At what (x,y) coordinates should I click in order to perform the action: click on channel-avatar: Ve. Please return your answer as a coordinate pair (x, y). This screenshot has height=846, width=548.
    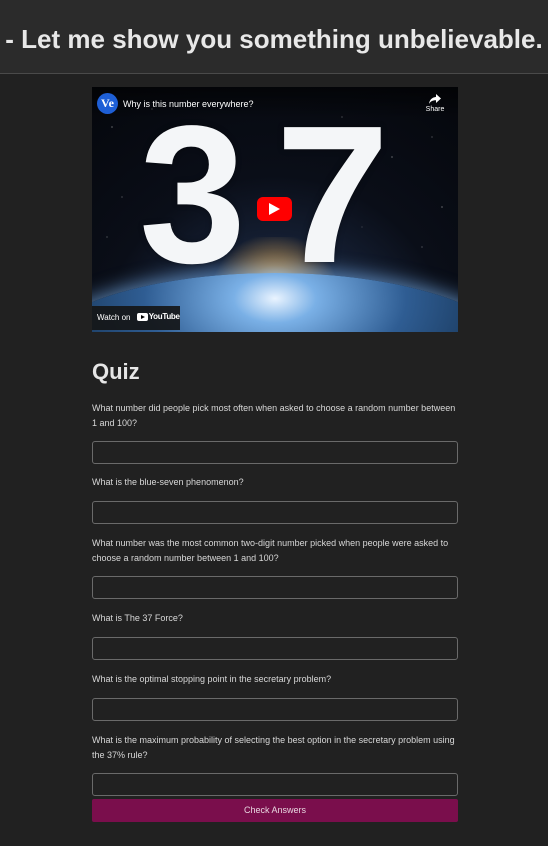
    Looking at the image, I should click on (107, 103).